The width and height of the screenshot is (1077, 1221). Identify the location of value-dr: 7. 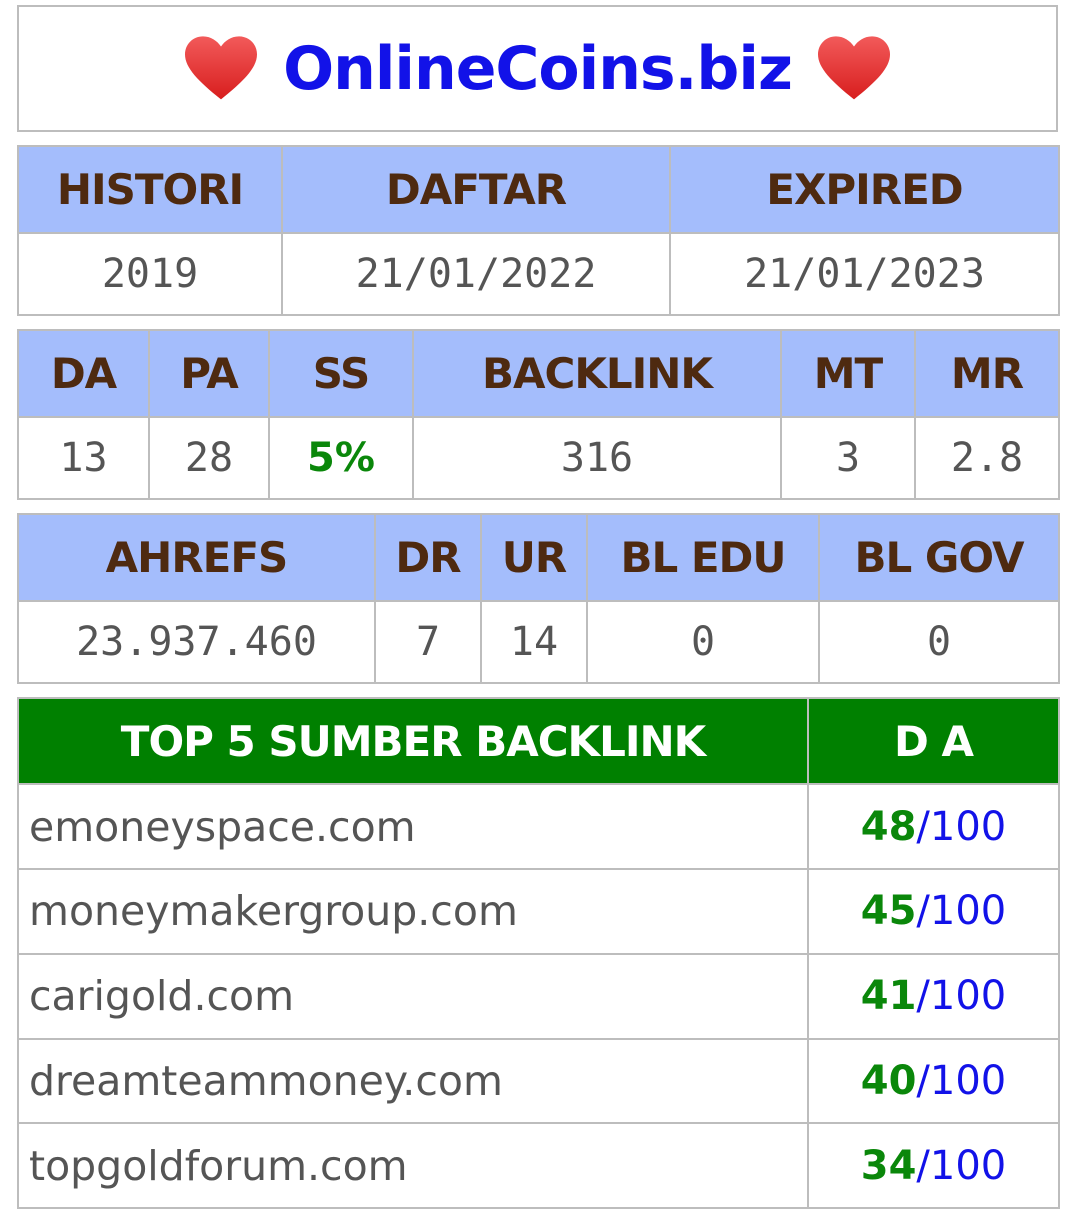
(428, 642).